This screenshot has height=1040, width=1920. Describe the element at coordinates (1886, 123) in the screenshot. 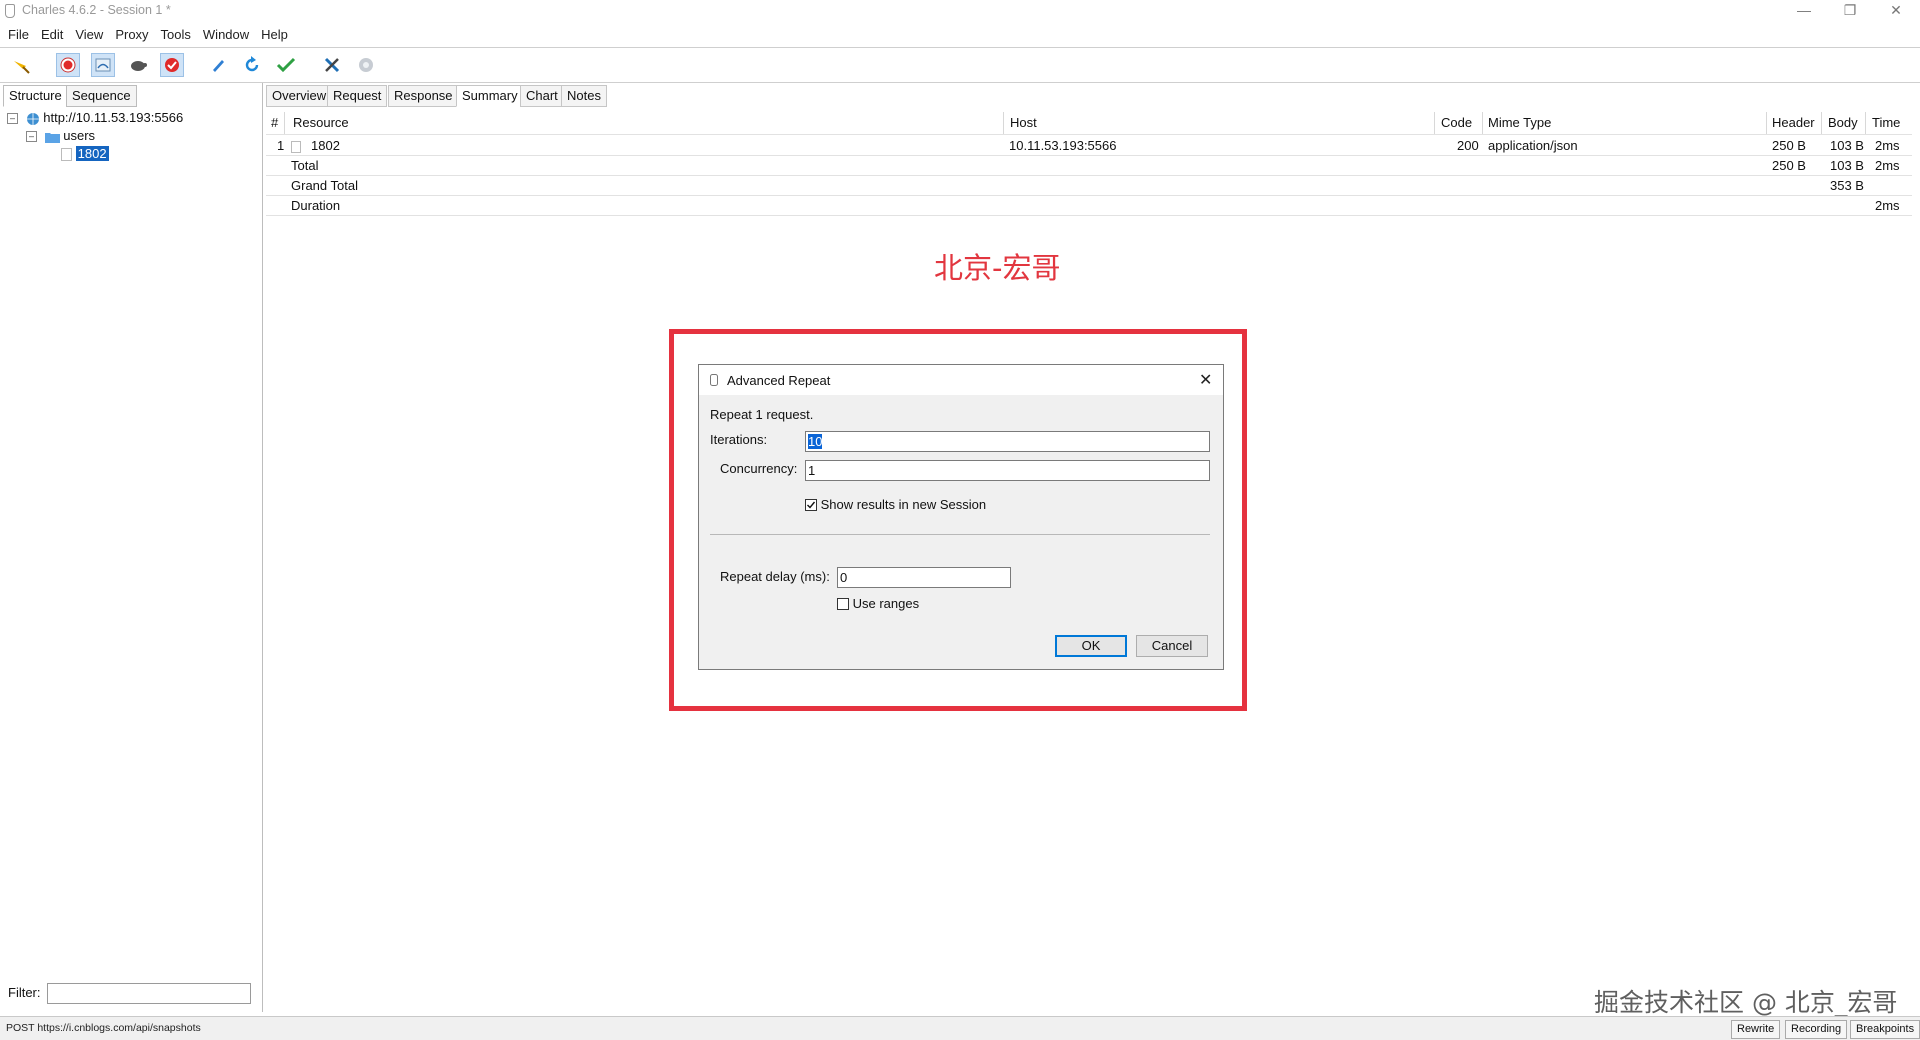

I see `col-time: Time` at that location.